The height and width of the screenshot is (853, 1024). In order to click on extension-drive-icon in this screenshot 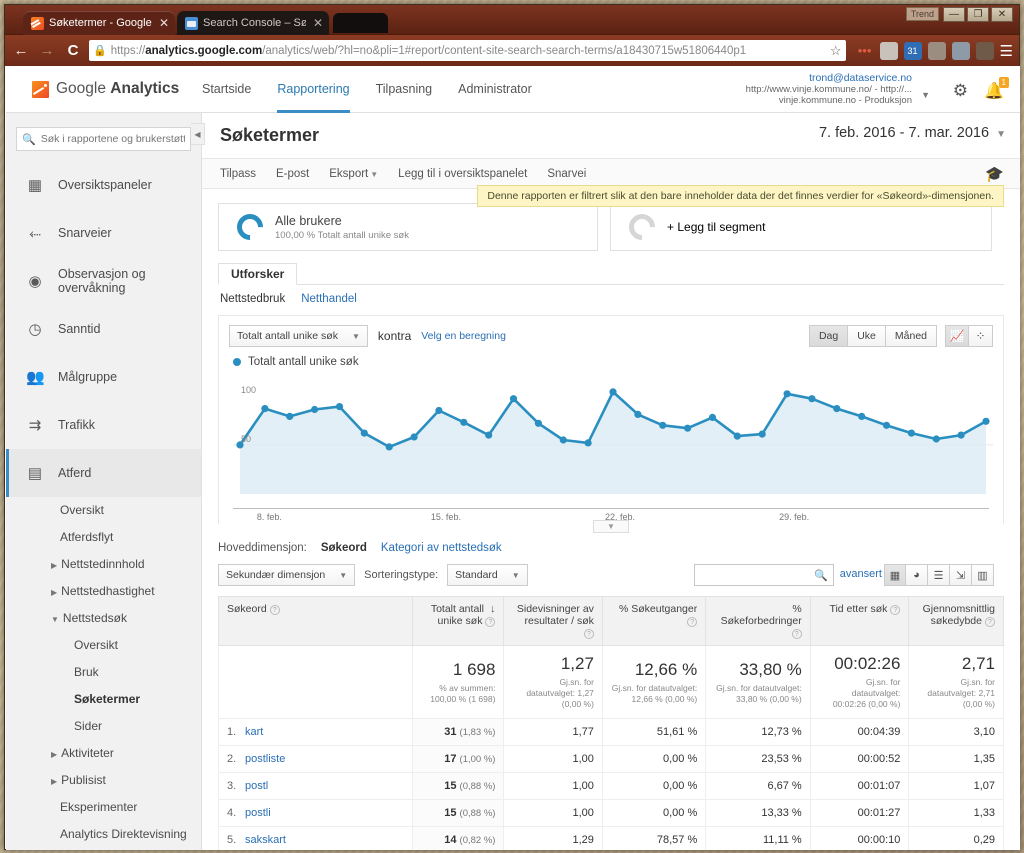, I will do `click(960, 50)`.